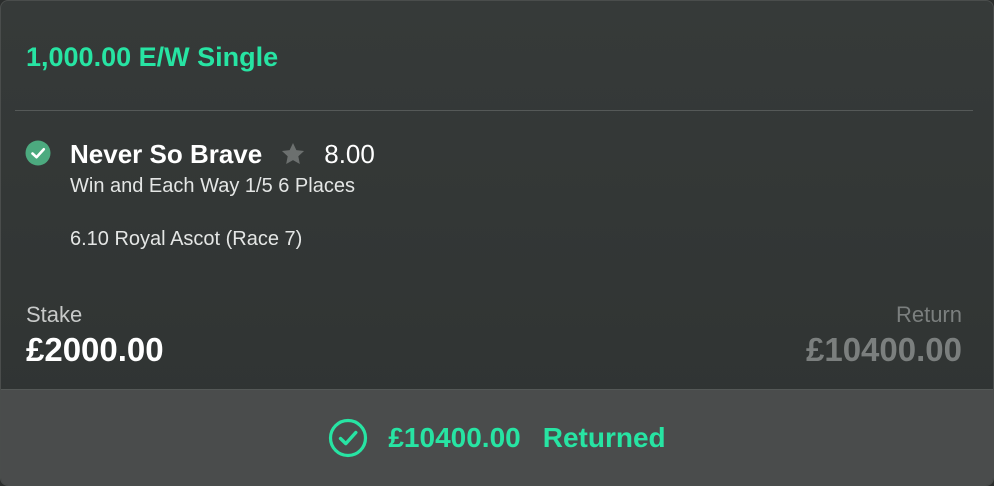 This screenshot has width=994, height=486. Describe the element at coordinates (349, 153) in the screenshot. I see `odds-value: 8.00` at that location.